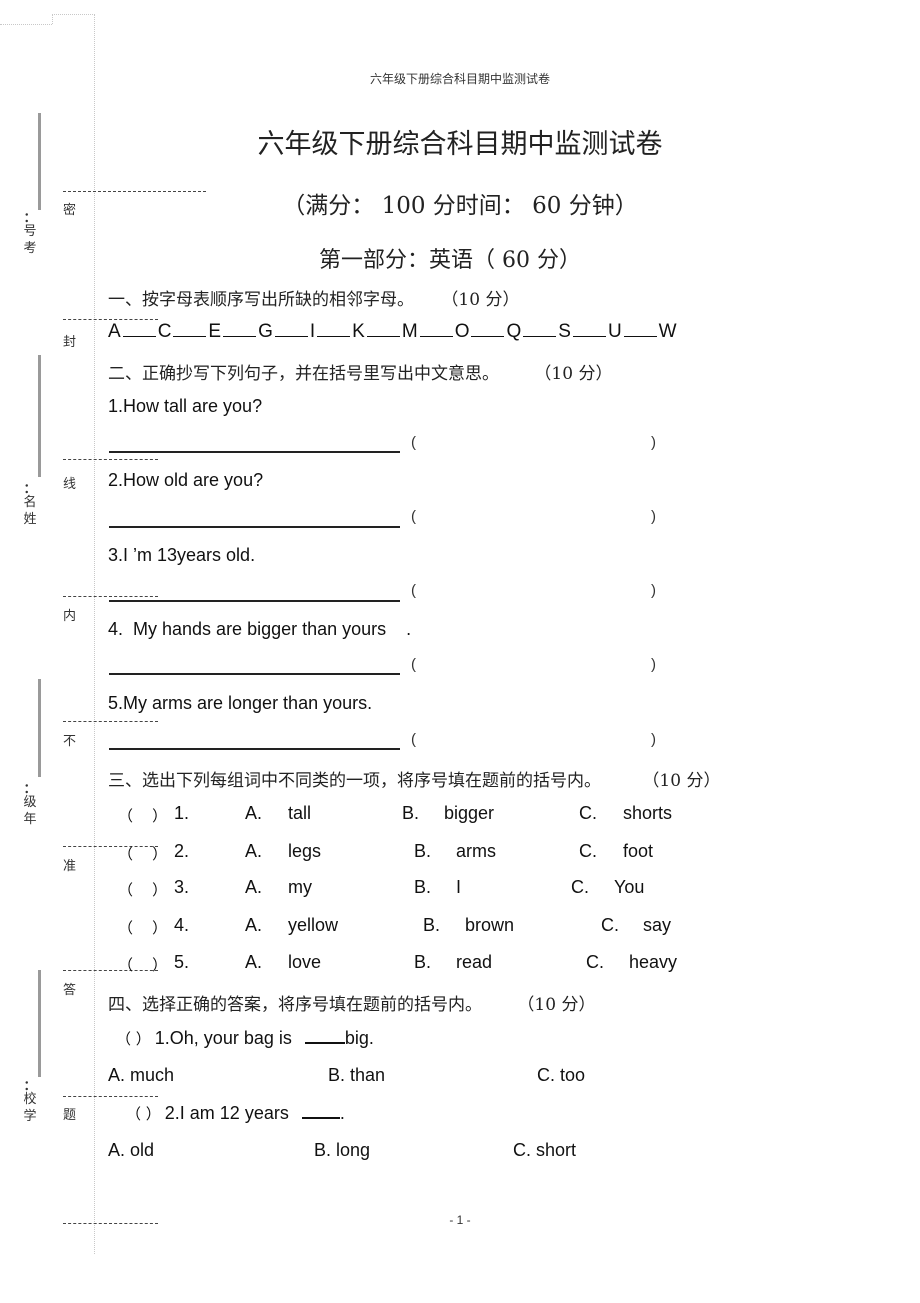 This screenshot has height=1303, width=920. Describe the element at coordinates (30, 510) in the screenshot. I see `field-label: 名姓` at that location.